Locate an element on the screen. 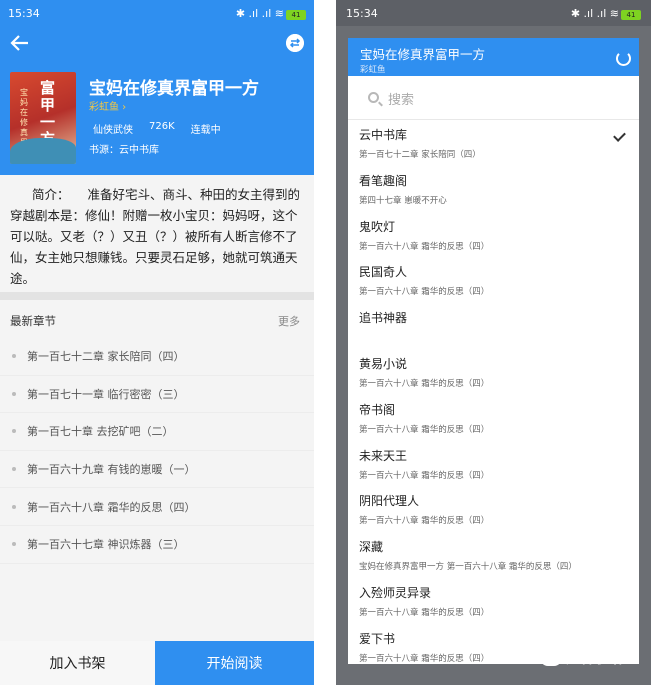 The height and width of the screenshot is (685, 651). chapter-item: 第一百七十二章 家长陪同（四） is located at coordinates (157, 357).